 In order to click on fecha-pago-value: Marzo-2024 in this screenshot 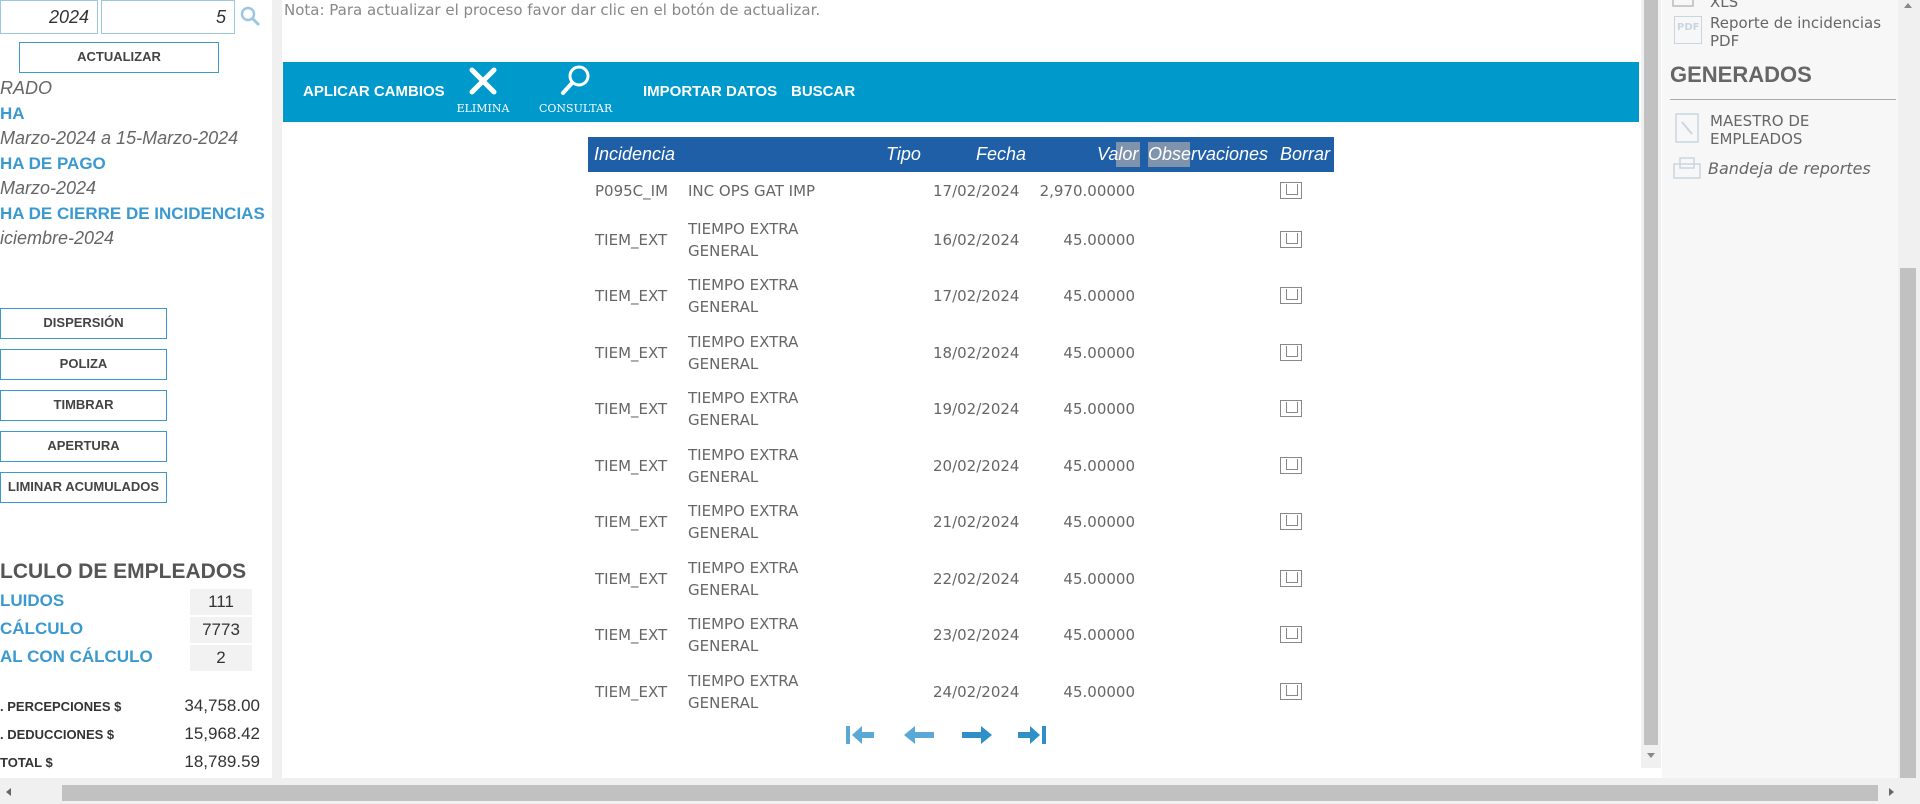, I will do `click(48, 188)`.